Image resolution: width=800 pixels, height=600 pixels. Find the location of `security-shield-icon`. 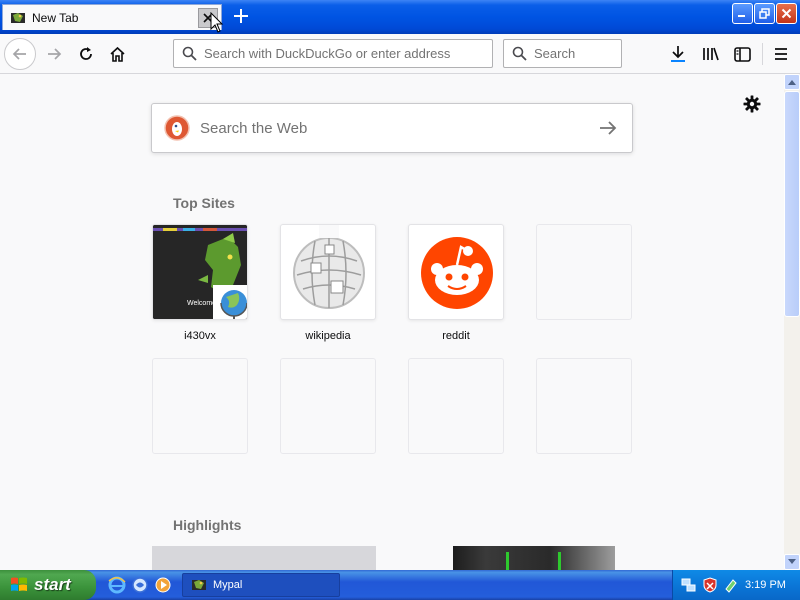

security-shield-icon is located at coordinates (710, 585).